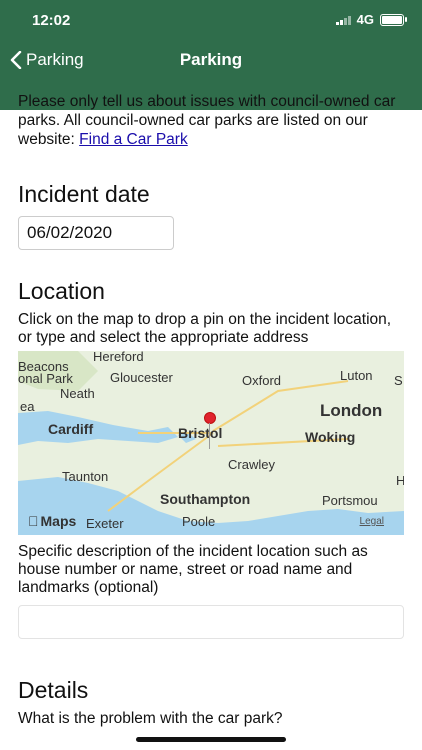 This screenshot has width=422, height=750. What do you see at coordinates (211, 622) in the screenshot?
I see `location-description-input` at bounding box center [211, 622].